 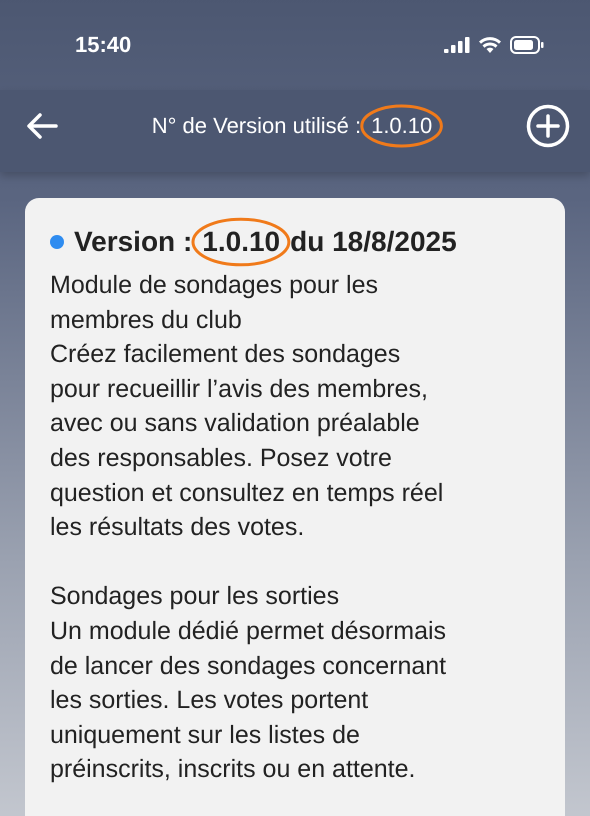 I want to click on description-line: de lancer des sondages concernant, so click(x=249, y=666).